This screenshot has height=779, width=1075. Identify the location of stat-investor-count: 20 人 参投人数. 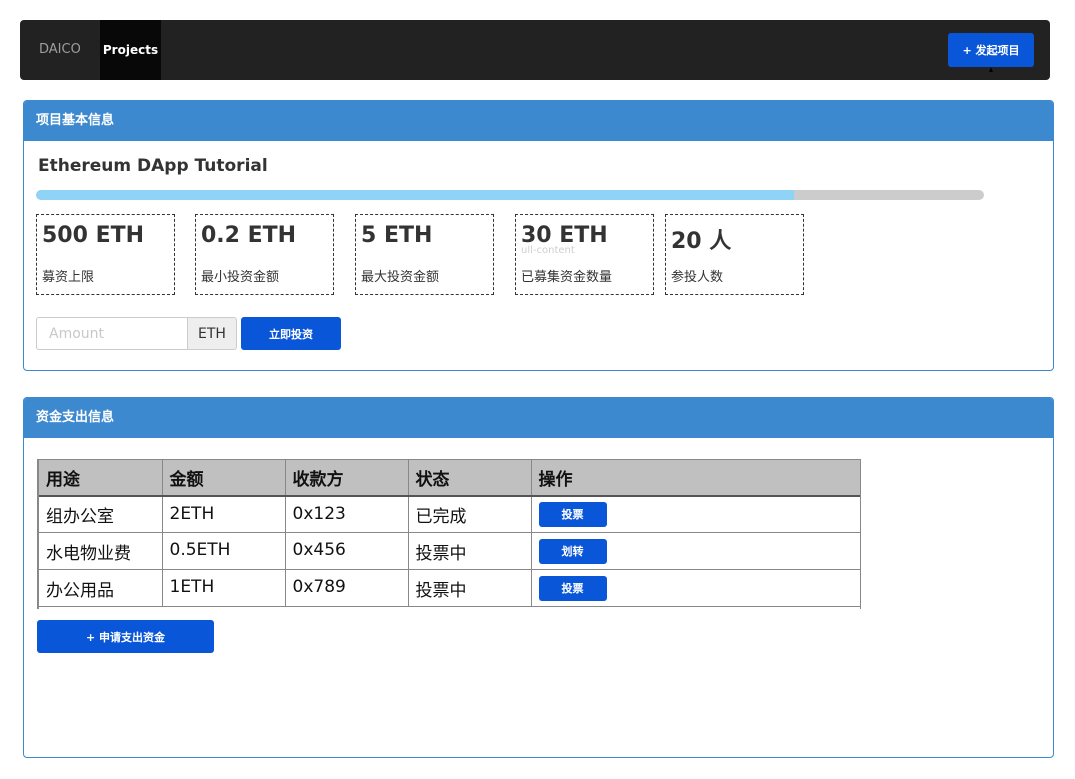
(734, 254).